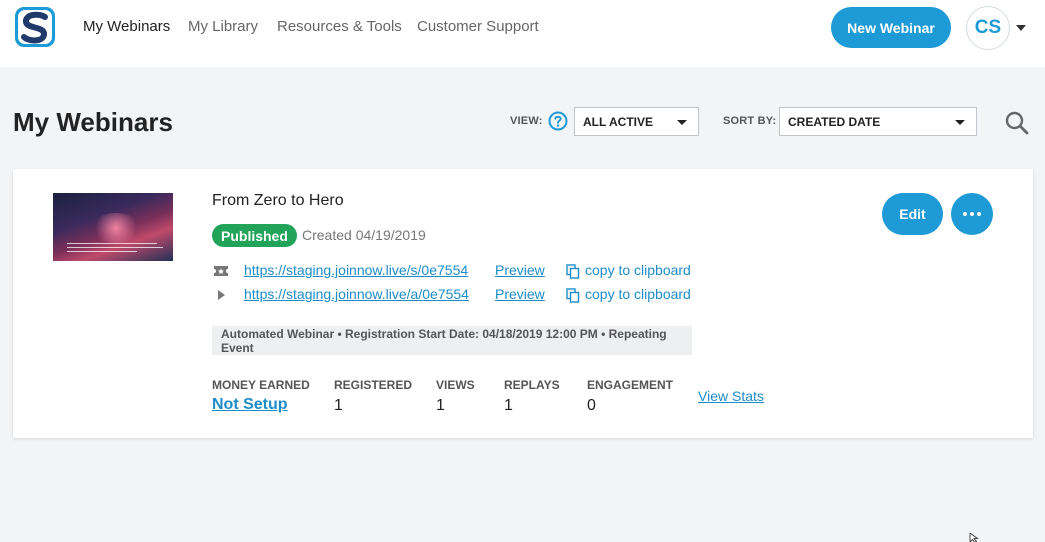  I want to click on view-filter-value: ALL ACTIVE, so click(618, 121).